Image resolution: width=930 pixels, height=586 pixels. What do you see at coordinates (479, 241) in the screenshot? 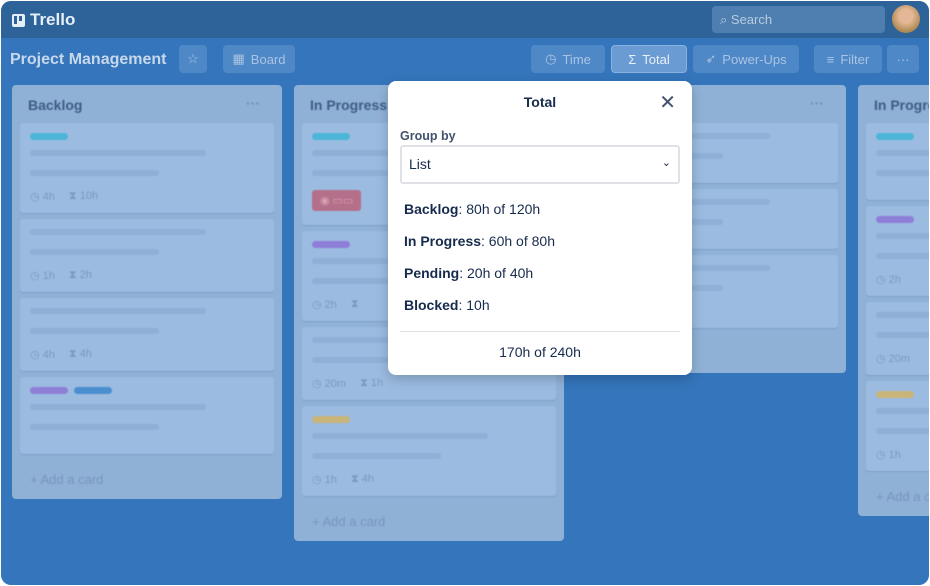
I see `total-row-in-progress: In Progress: 60h of 80h` at bounding box center [479, 241].